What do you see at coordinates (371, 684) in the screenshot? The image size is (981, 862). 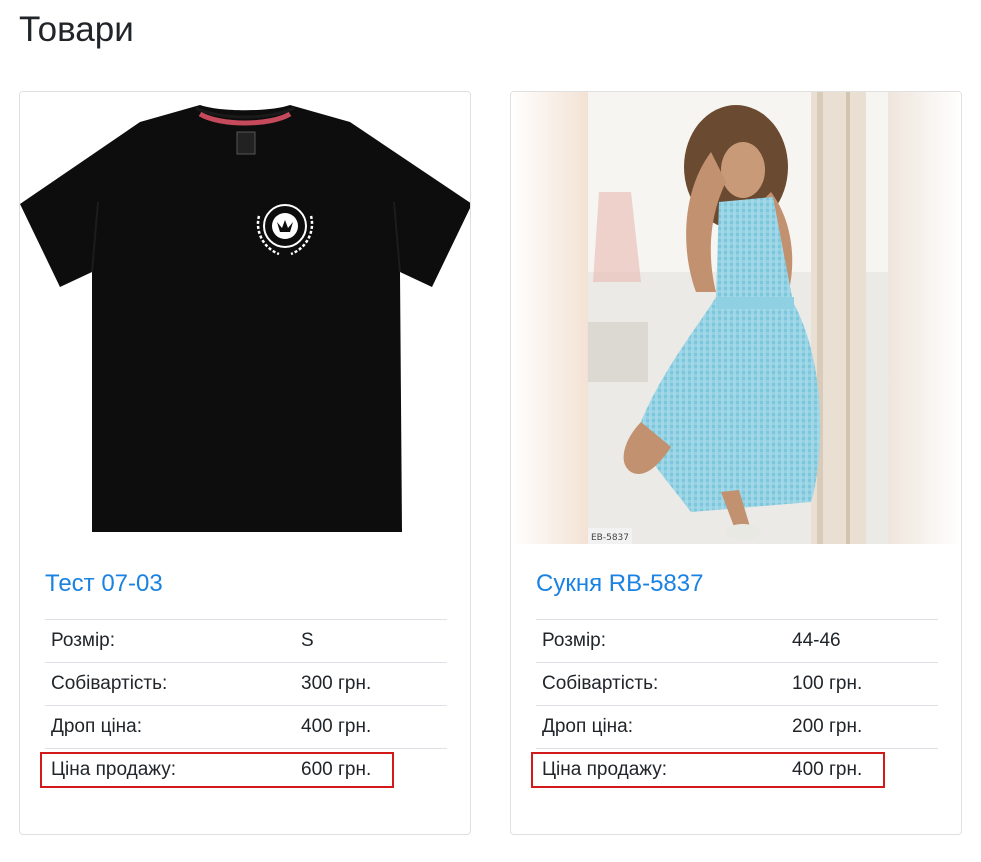 I see `cost-value: 300 грн.` at bounding box center [371, 684].